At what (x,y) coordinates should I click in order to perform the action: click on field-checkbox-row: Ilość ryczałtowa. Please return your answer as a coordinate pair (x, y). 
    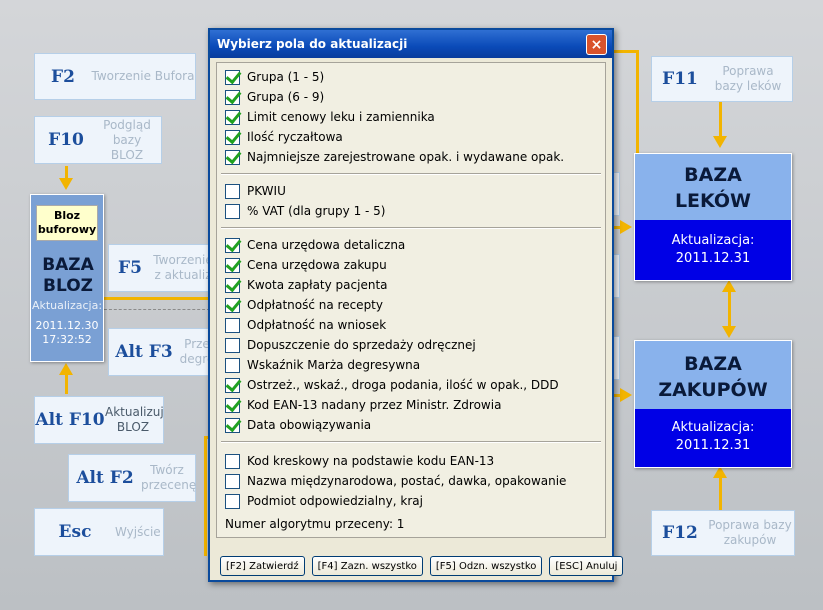
    Looking at the image, I should click on (411, 137).